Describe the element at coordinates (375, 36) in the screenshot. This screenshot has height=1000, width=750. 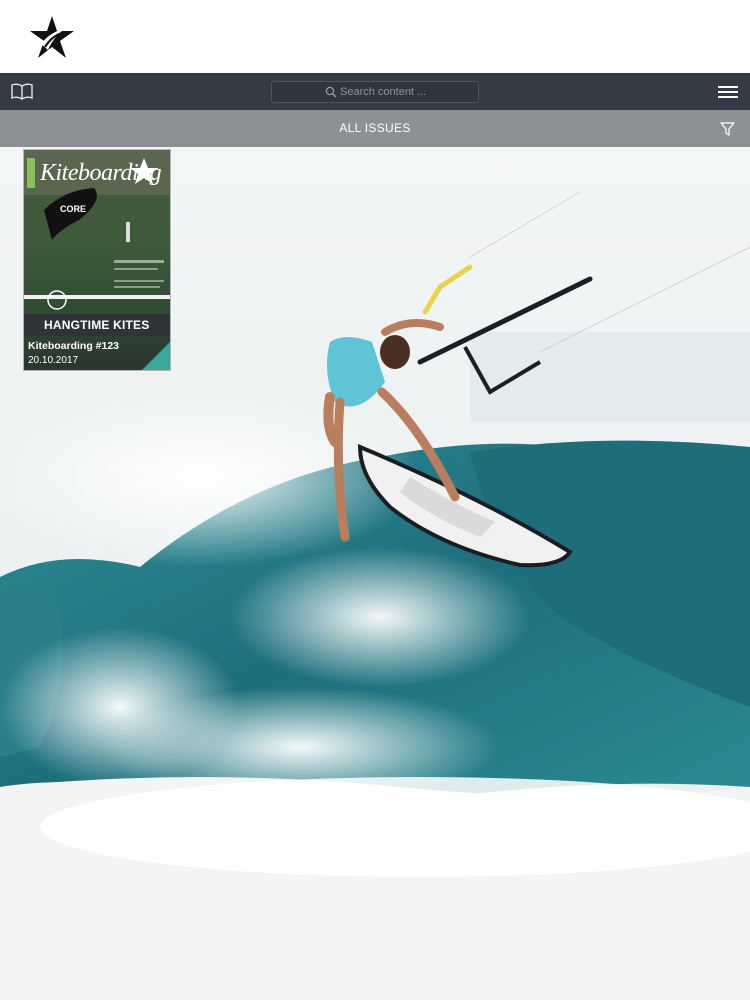
I see `brand-header` at that location.